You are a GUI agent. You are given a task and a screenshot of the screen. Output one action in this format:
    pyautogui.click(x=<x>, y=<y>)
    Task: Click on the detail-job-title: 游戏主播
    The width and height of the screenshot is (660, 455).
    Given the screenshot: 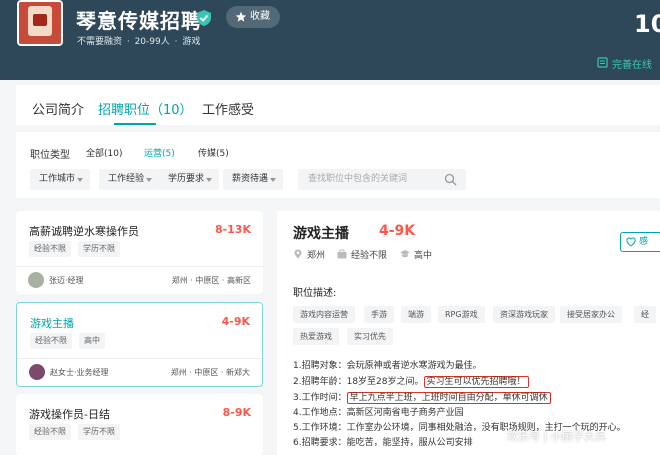 What is the action you would take?
    pyautogui.click(x=321, y=234)
    